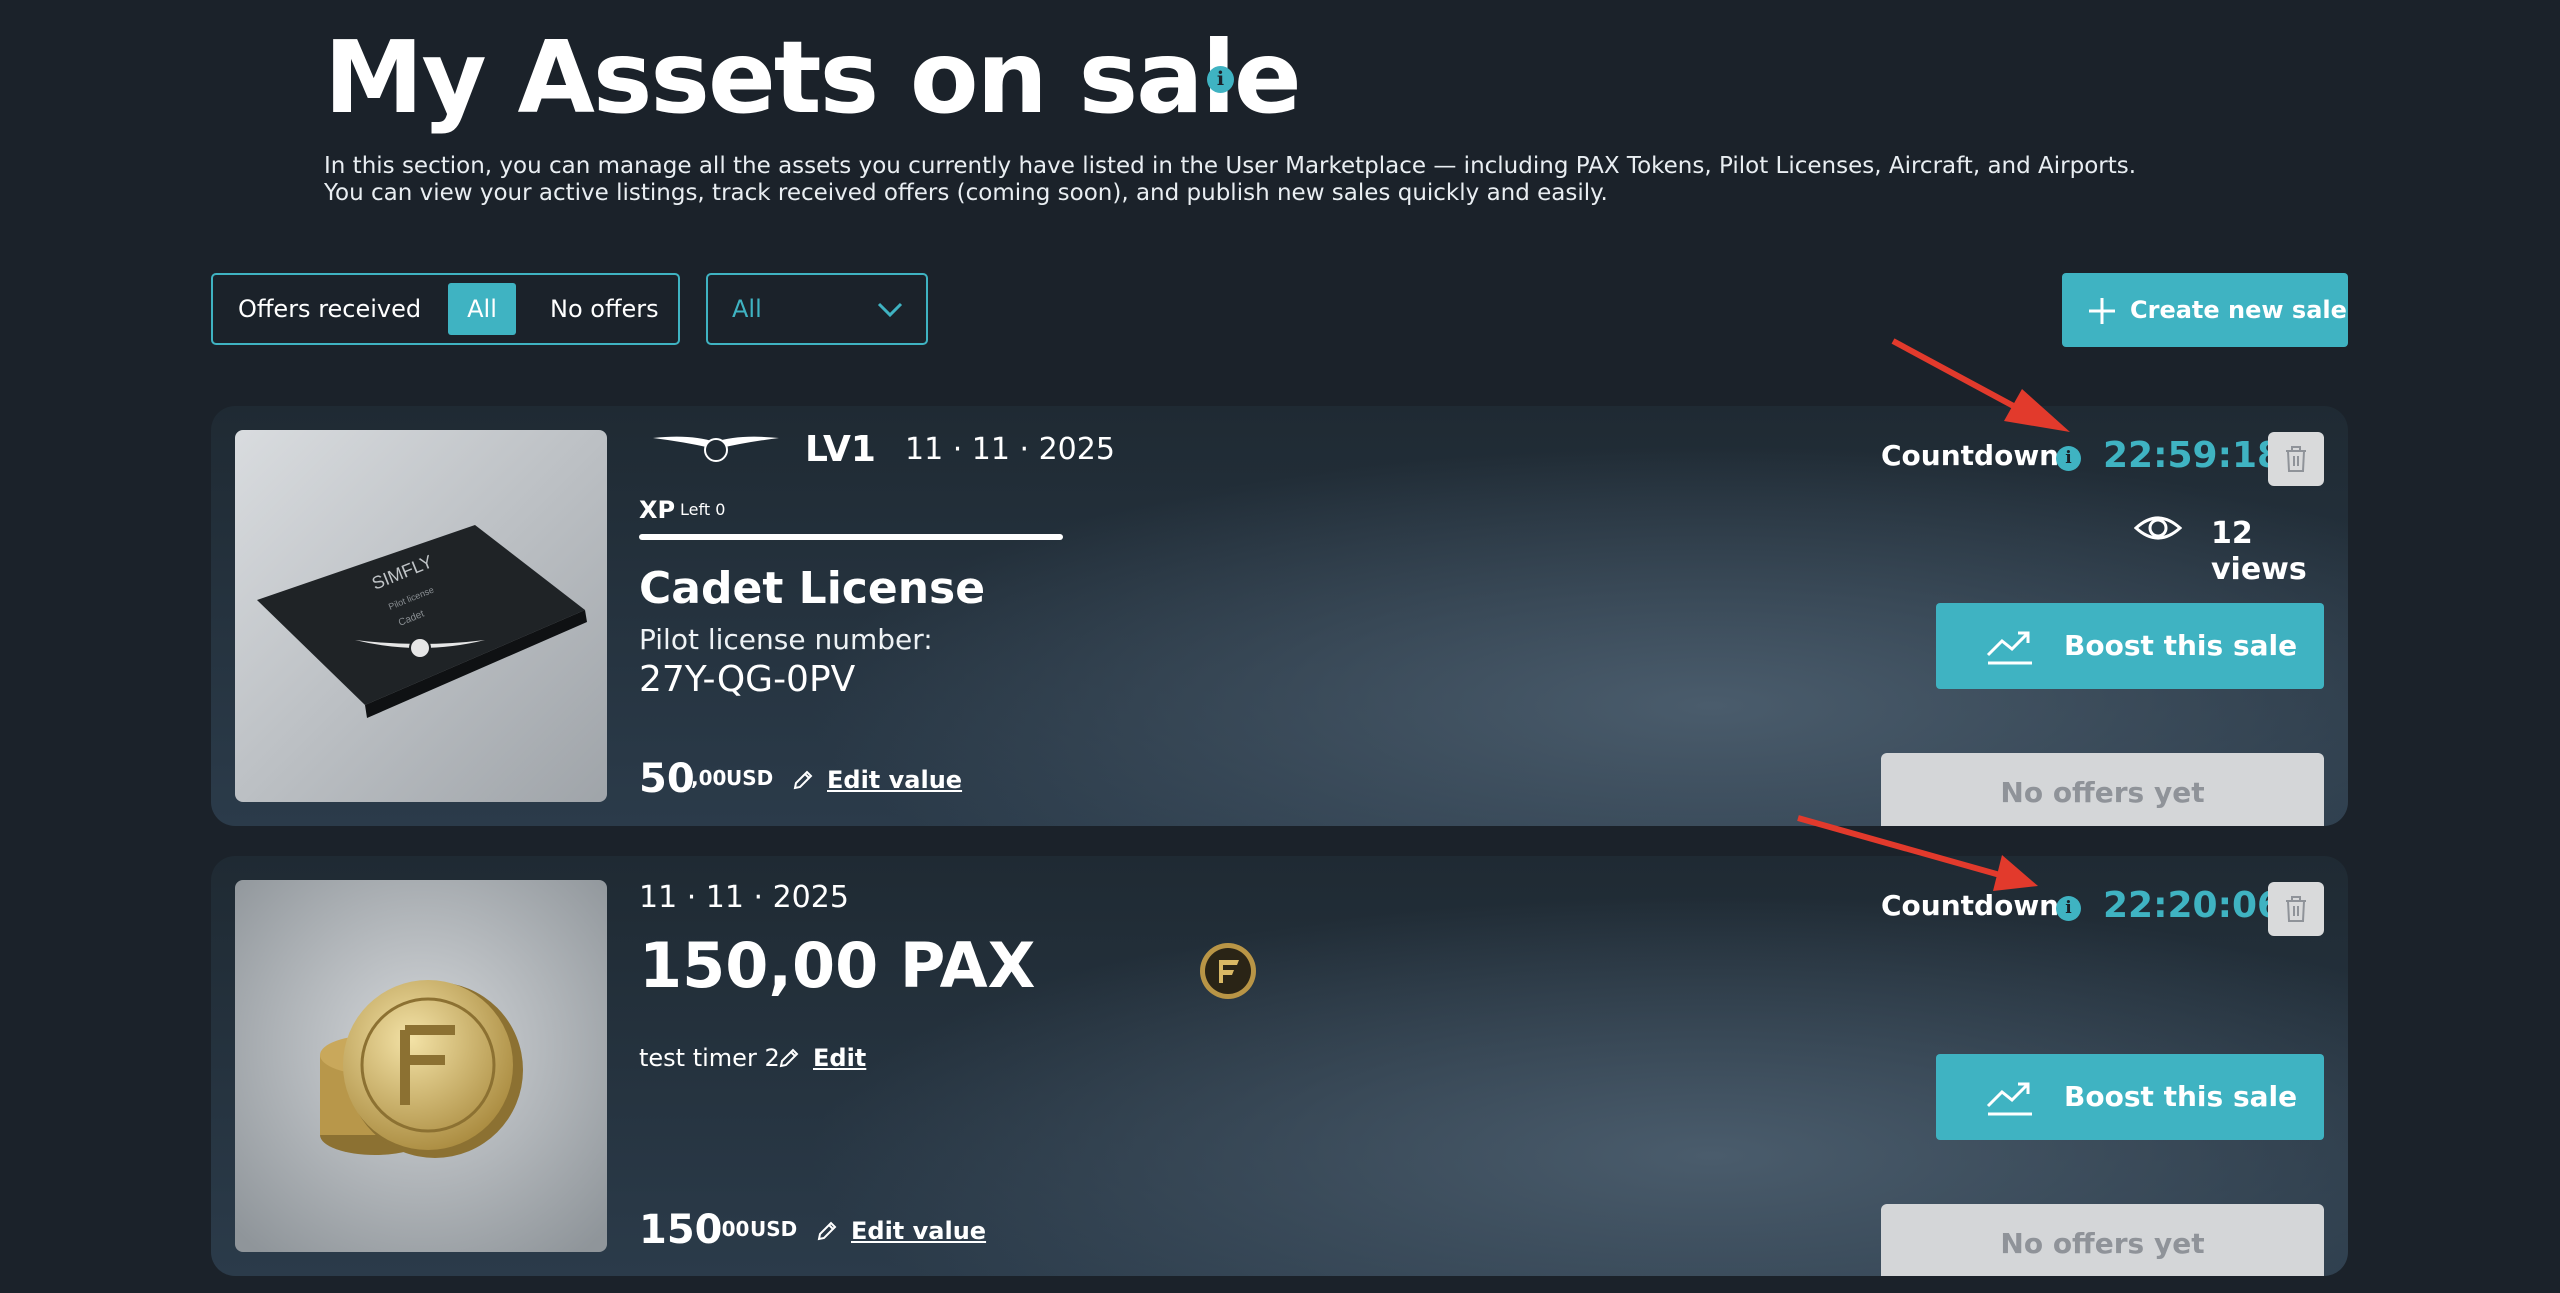  What do you see at coordinates (786, 639) in the screenshot?
I see `license-number-label: Pilot license number:` at bounding box center [786, 639].